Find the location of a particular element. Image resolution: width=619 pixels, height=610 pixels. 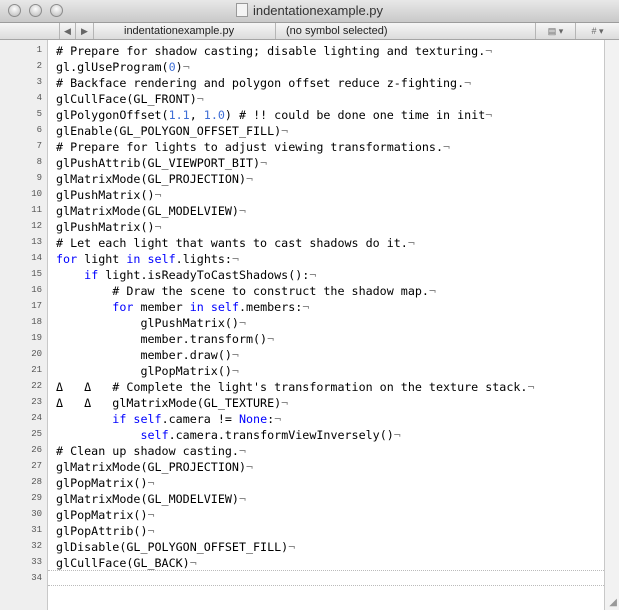

code-token: glDisable(GL_POLYGON_OFFSET_FILL) is located at coordinates (172, 547).